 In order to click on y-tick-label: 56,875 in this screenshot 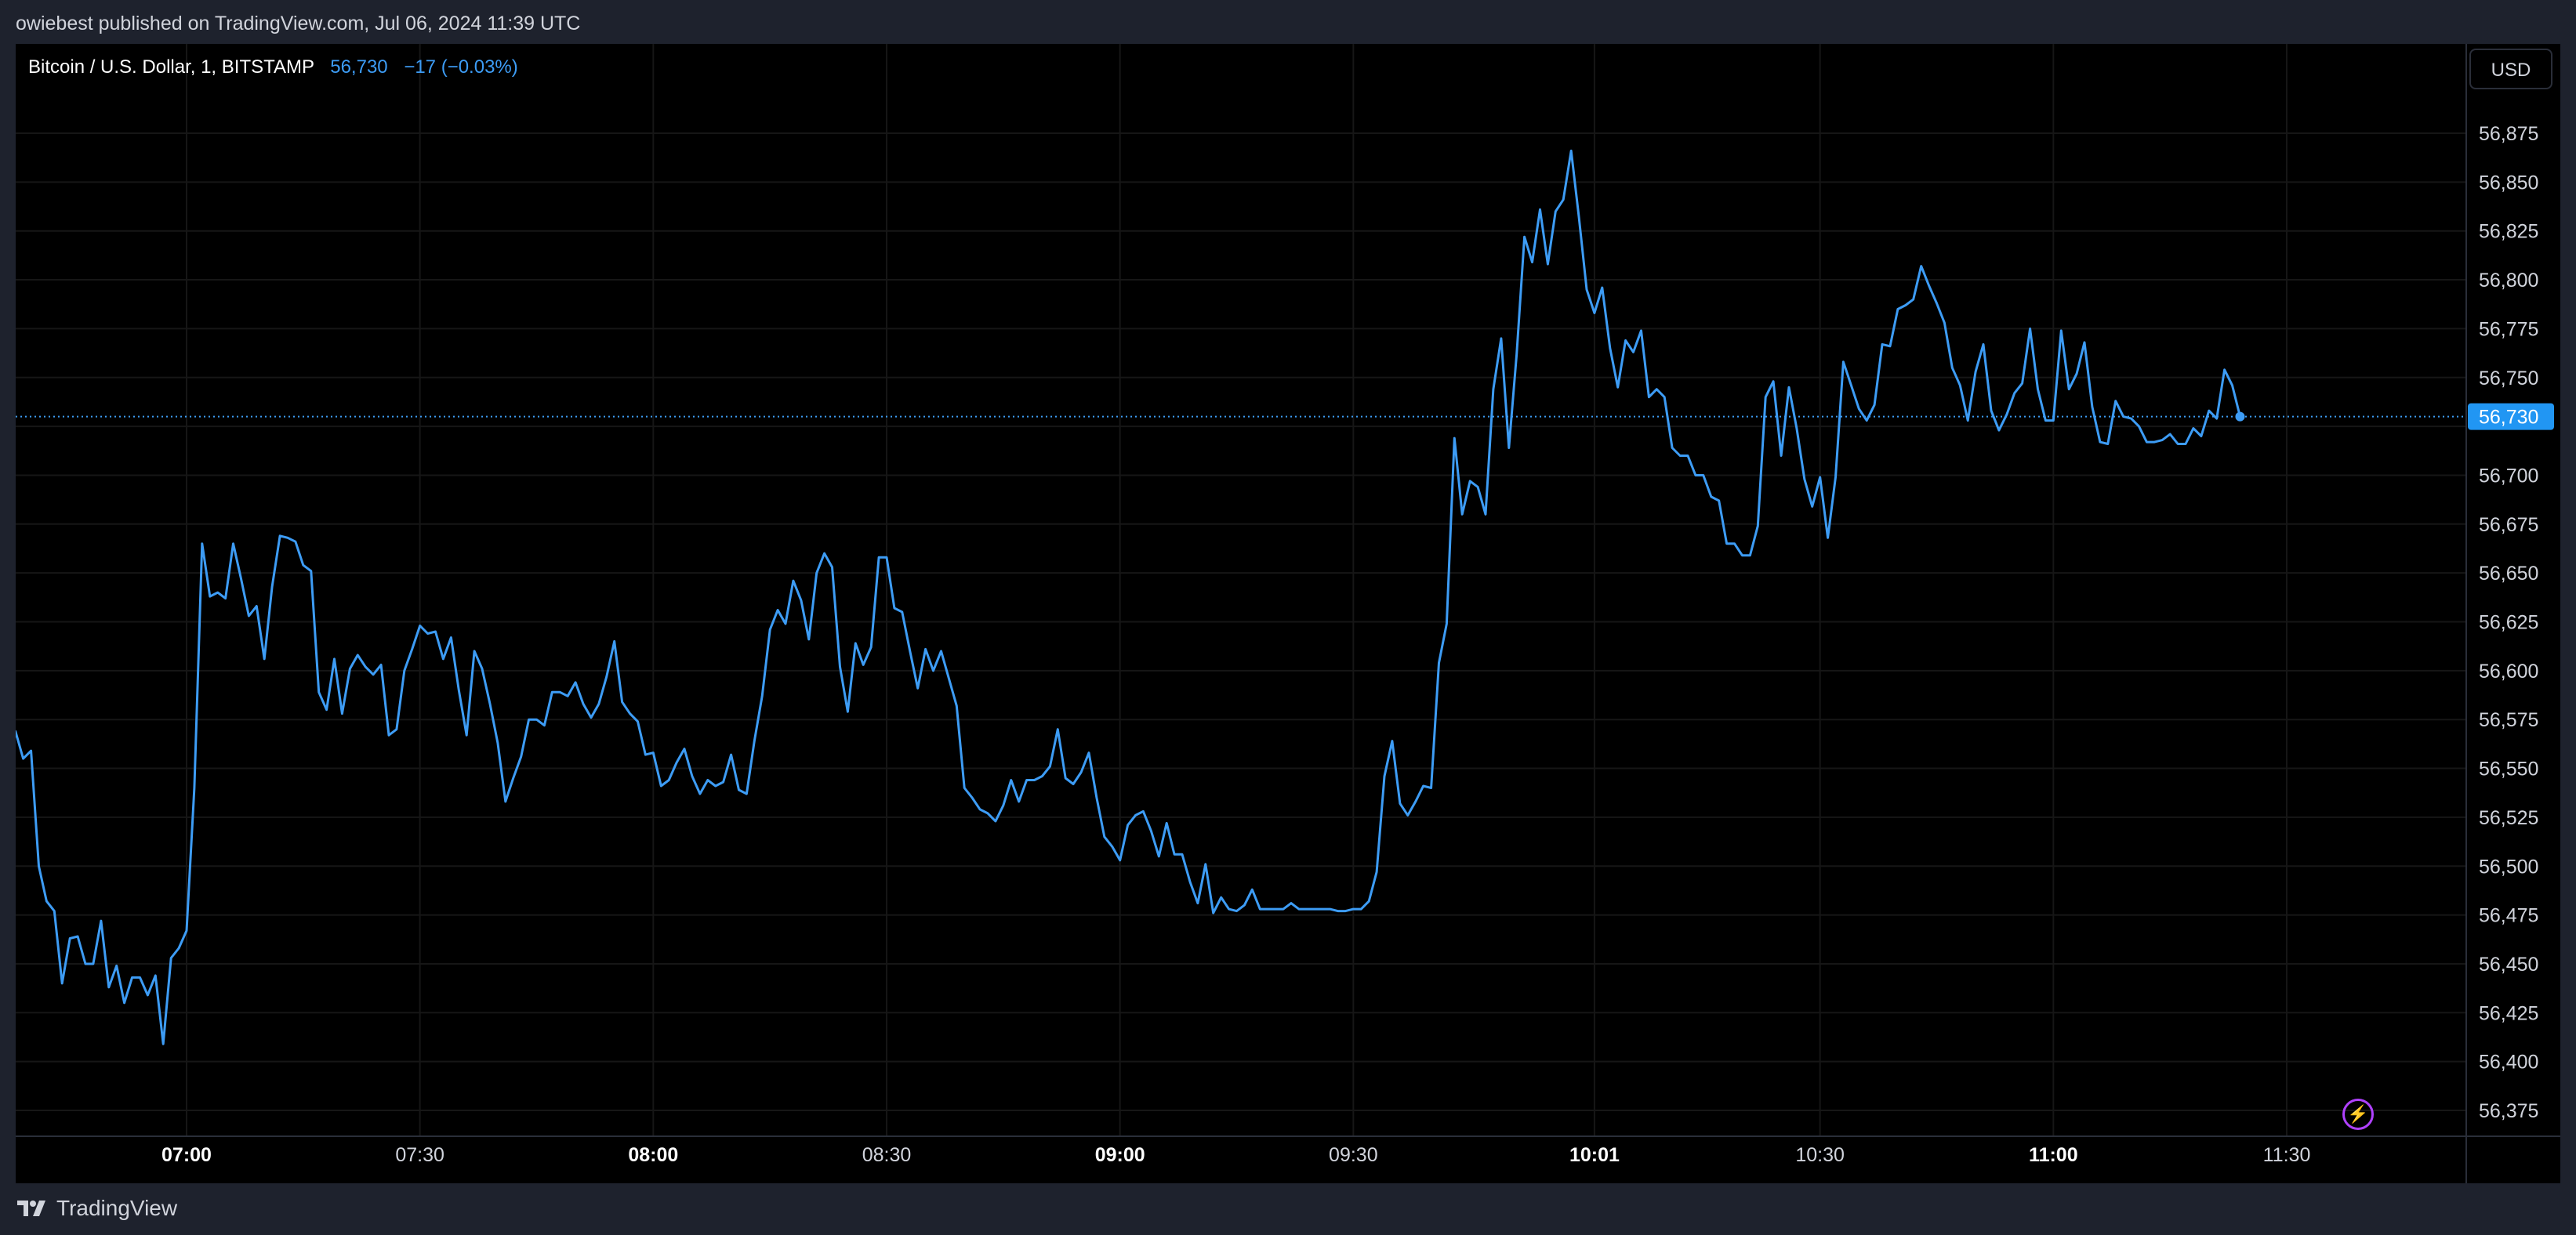, I will do `click(2508, 134)`.